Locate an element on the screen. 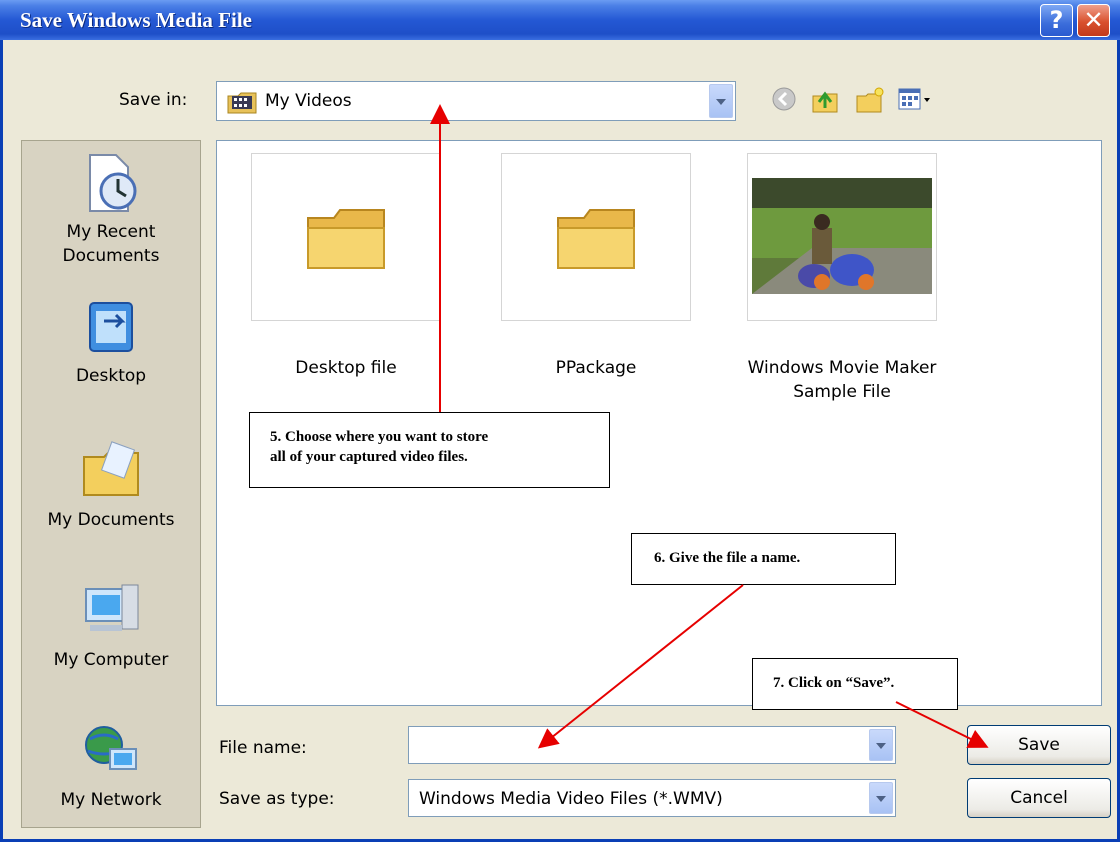 The image size is (1120, 842). help-button: ? is located at coordinates (1056, 20).